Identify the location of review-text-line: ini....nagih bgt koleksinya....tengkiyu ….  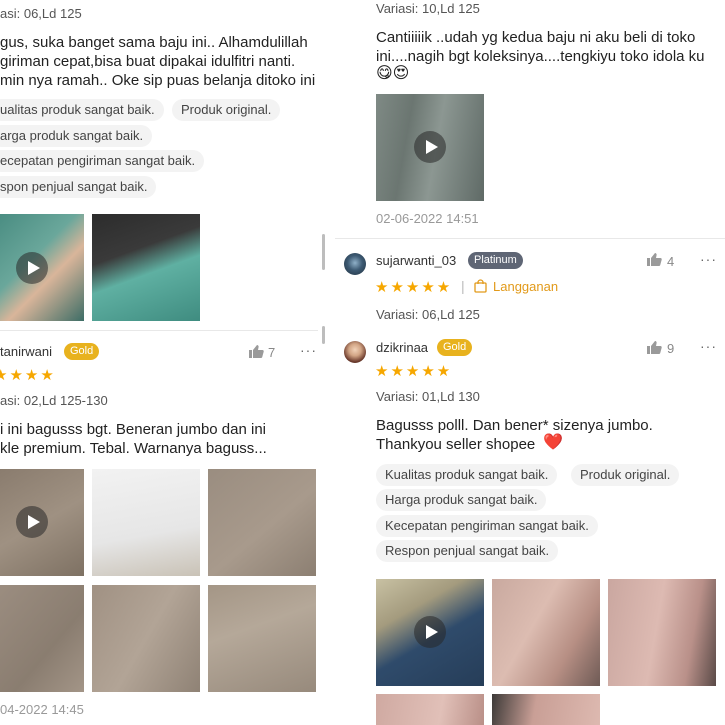
(540, 56).